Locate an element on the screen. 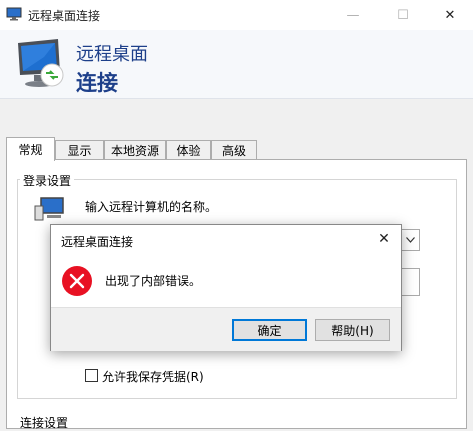 The image size is (473, 431). minimize-button: — is located at coordinates (353, 15).